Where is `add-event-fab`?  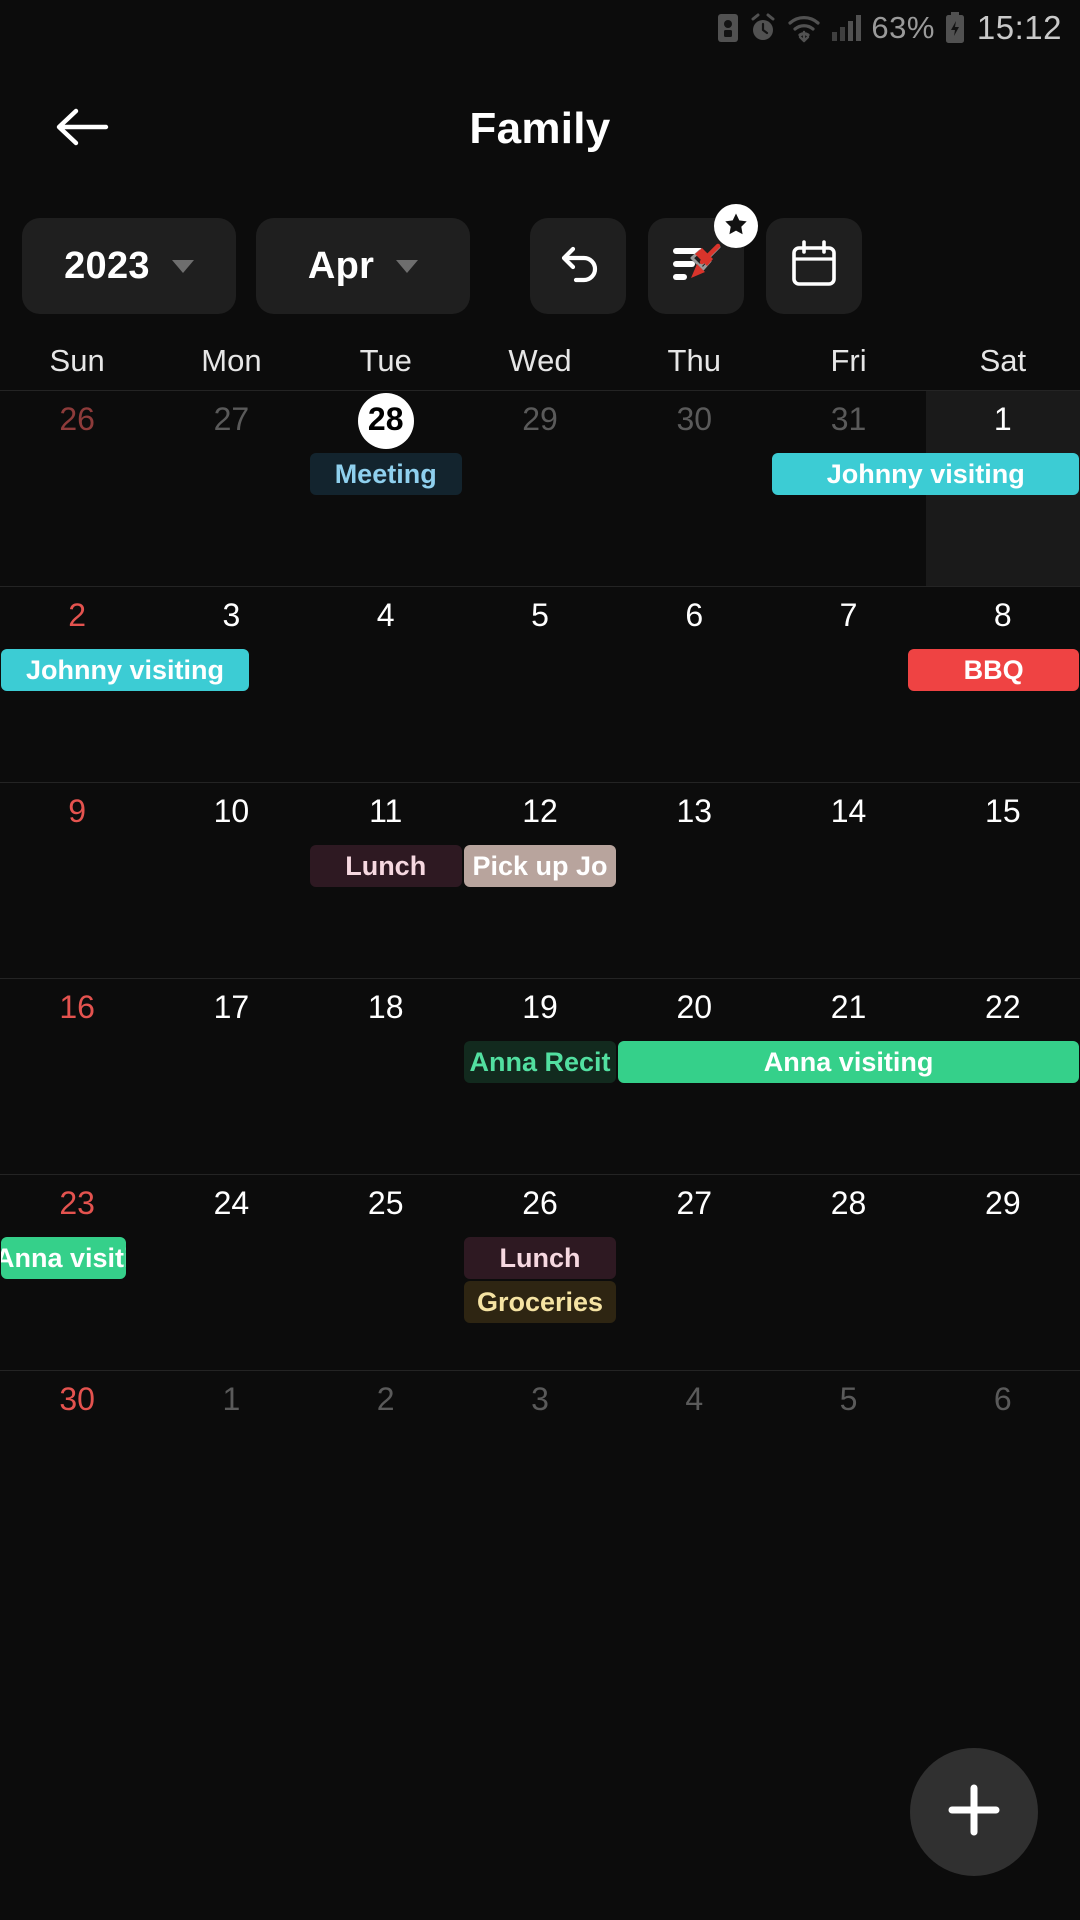
add-event-fab is located at coordinates (974, 1812).